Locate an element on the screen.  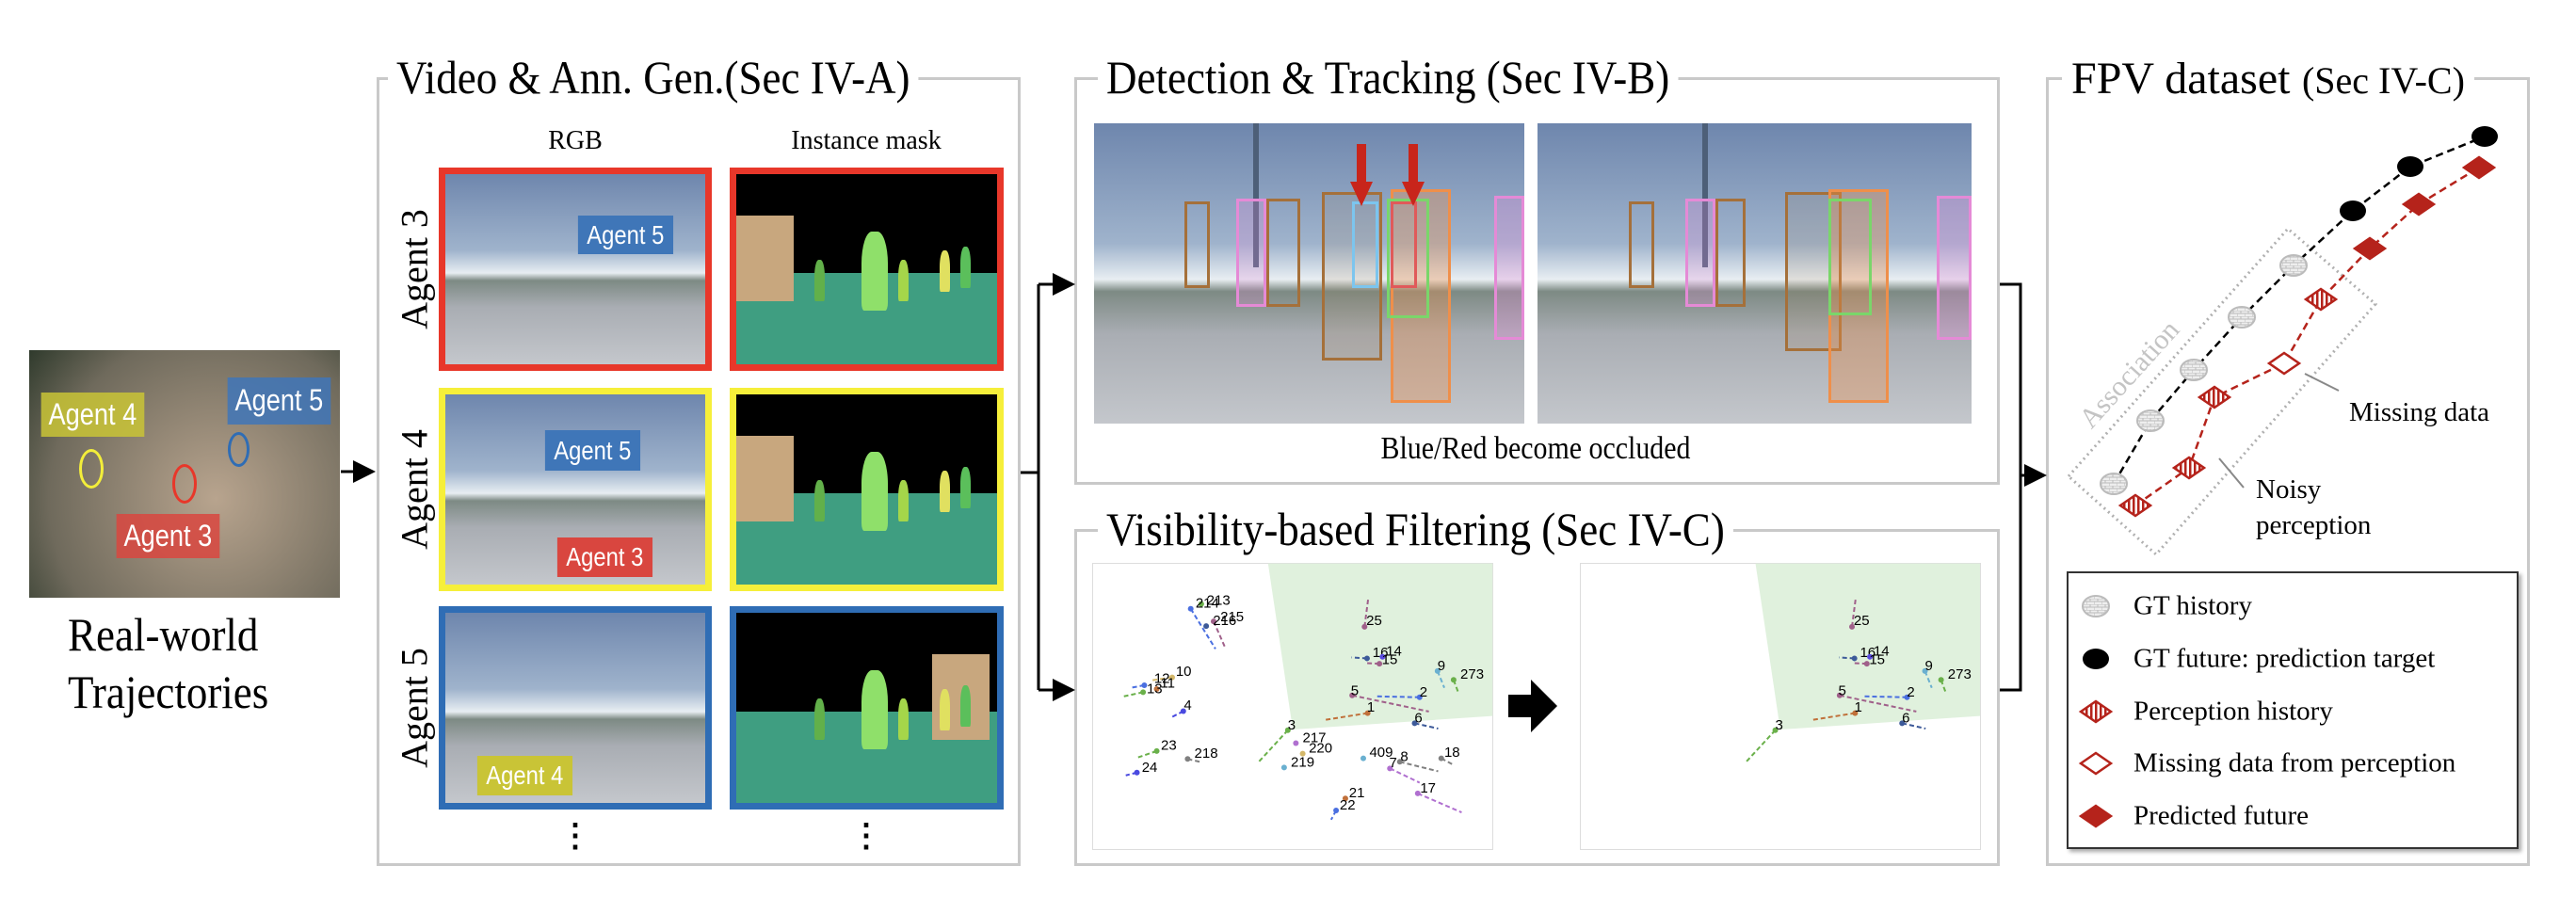
split-connector is located at coordinates (1030, 487).